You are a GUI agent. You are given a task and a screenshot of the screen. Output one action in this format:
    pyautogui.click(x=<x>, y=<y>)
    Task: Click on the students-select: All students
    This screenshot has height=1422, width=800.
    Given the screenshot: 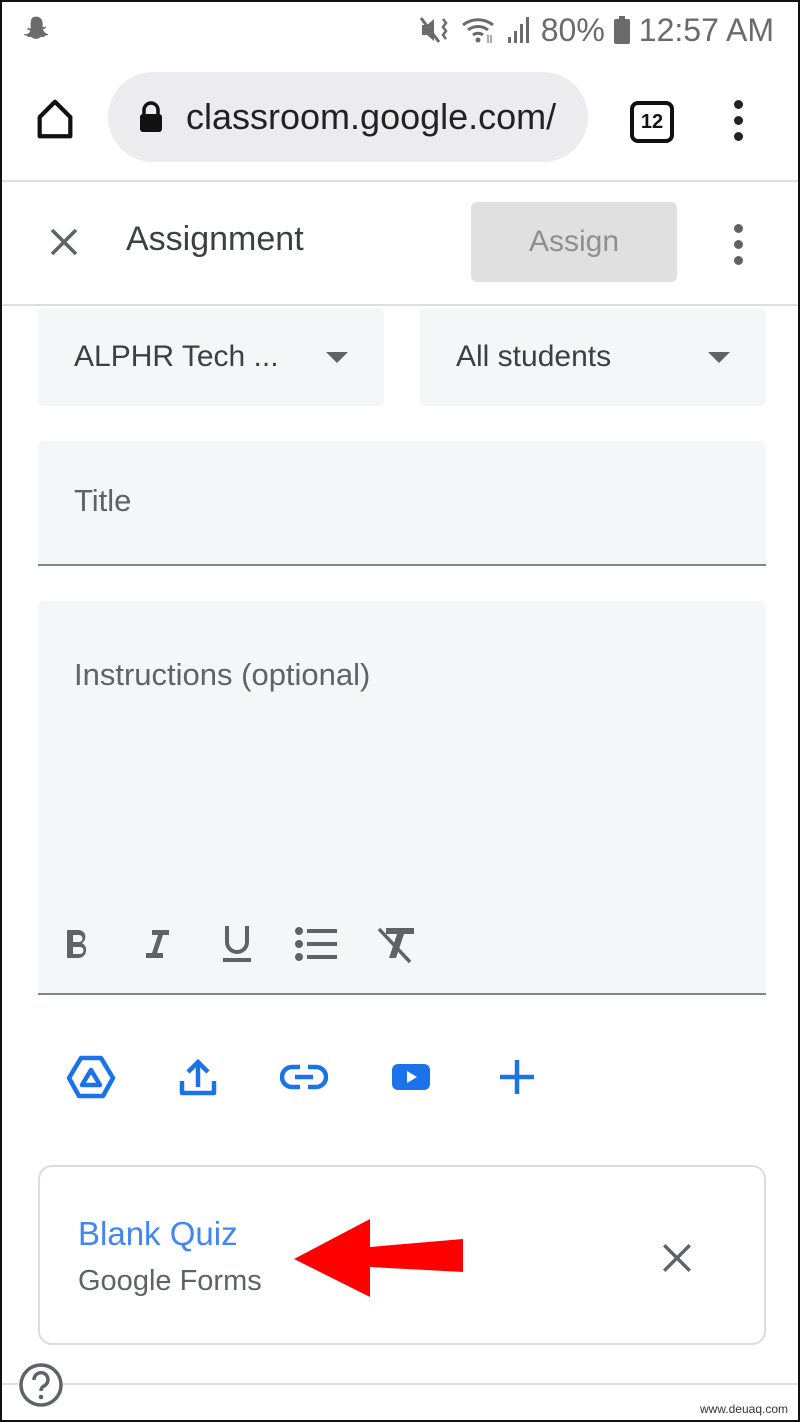 What is the action you would take?
    pyautogui.click(x=593, y=357)
    